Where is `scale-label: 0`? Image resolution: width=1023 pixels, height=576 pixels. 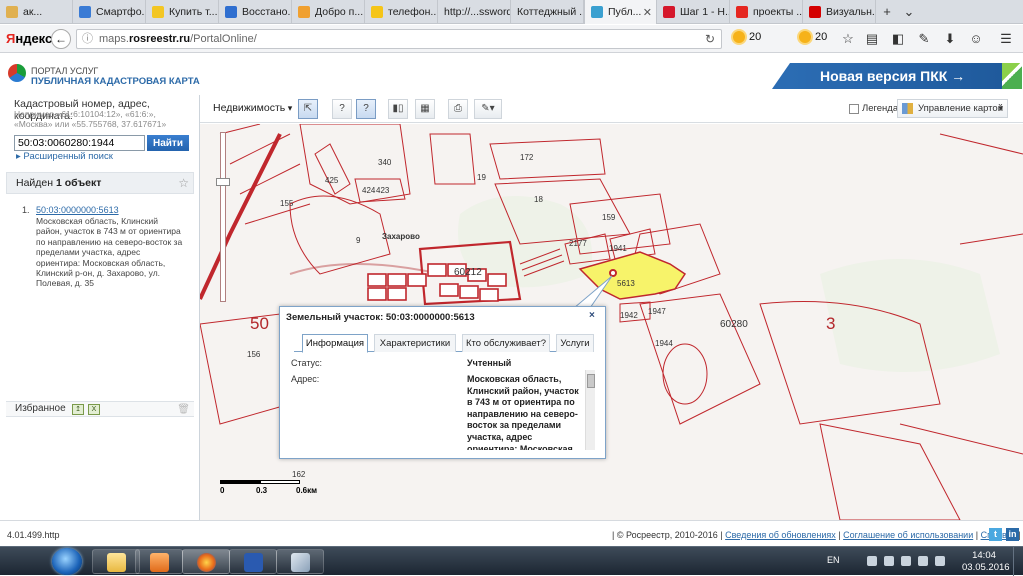
scale-label: 0 is located at coordinates (222, 490).